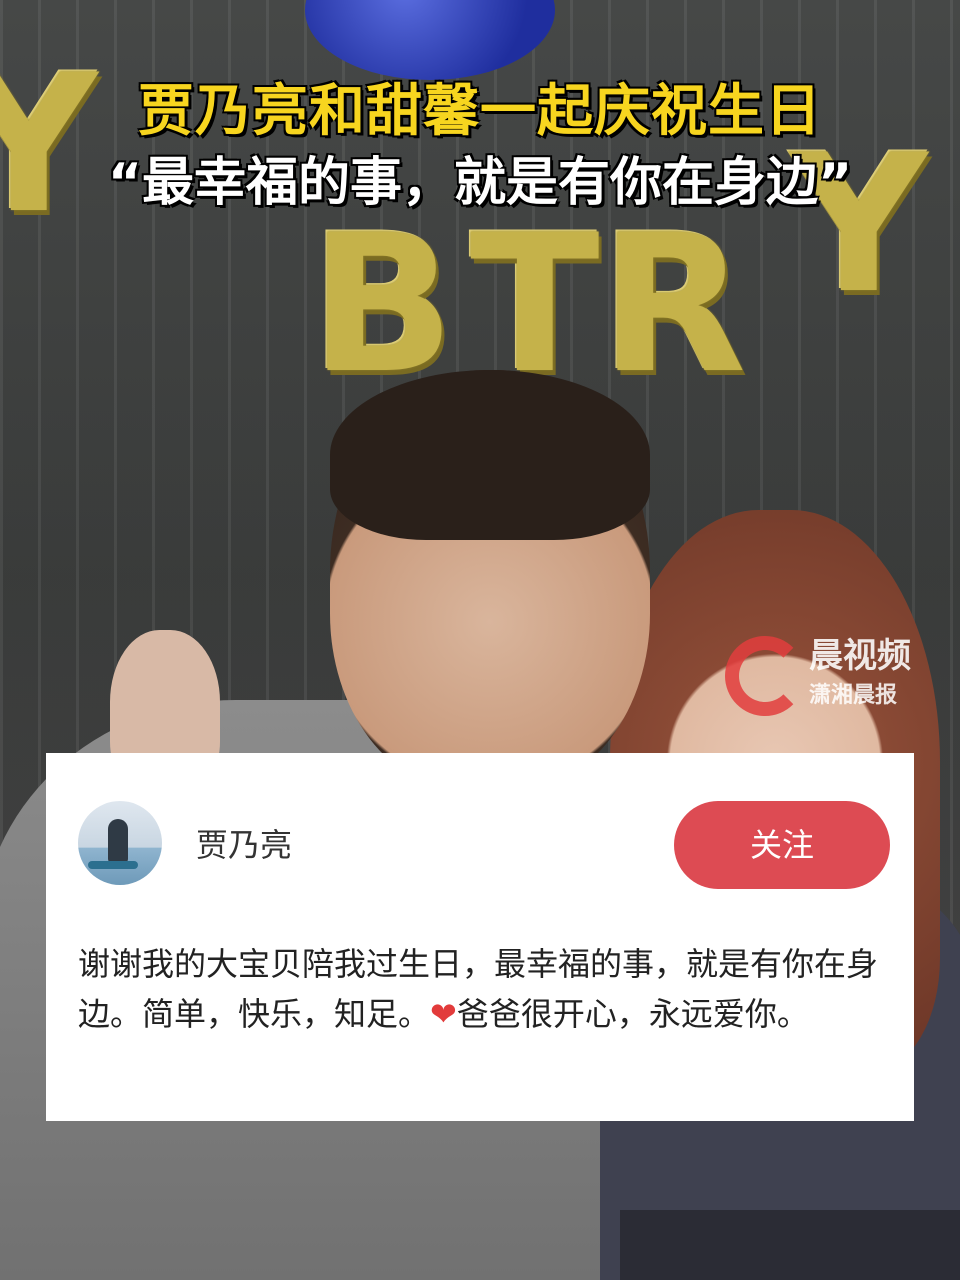  What do you see at coordinates (430, 40) in the screenshot?
I see `blue-balloon` at bounding box center [430, 40].